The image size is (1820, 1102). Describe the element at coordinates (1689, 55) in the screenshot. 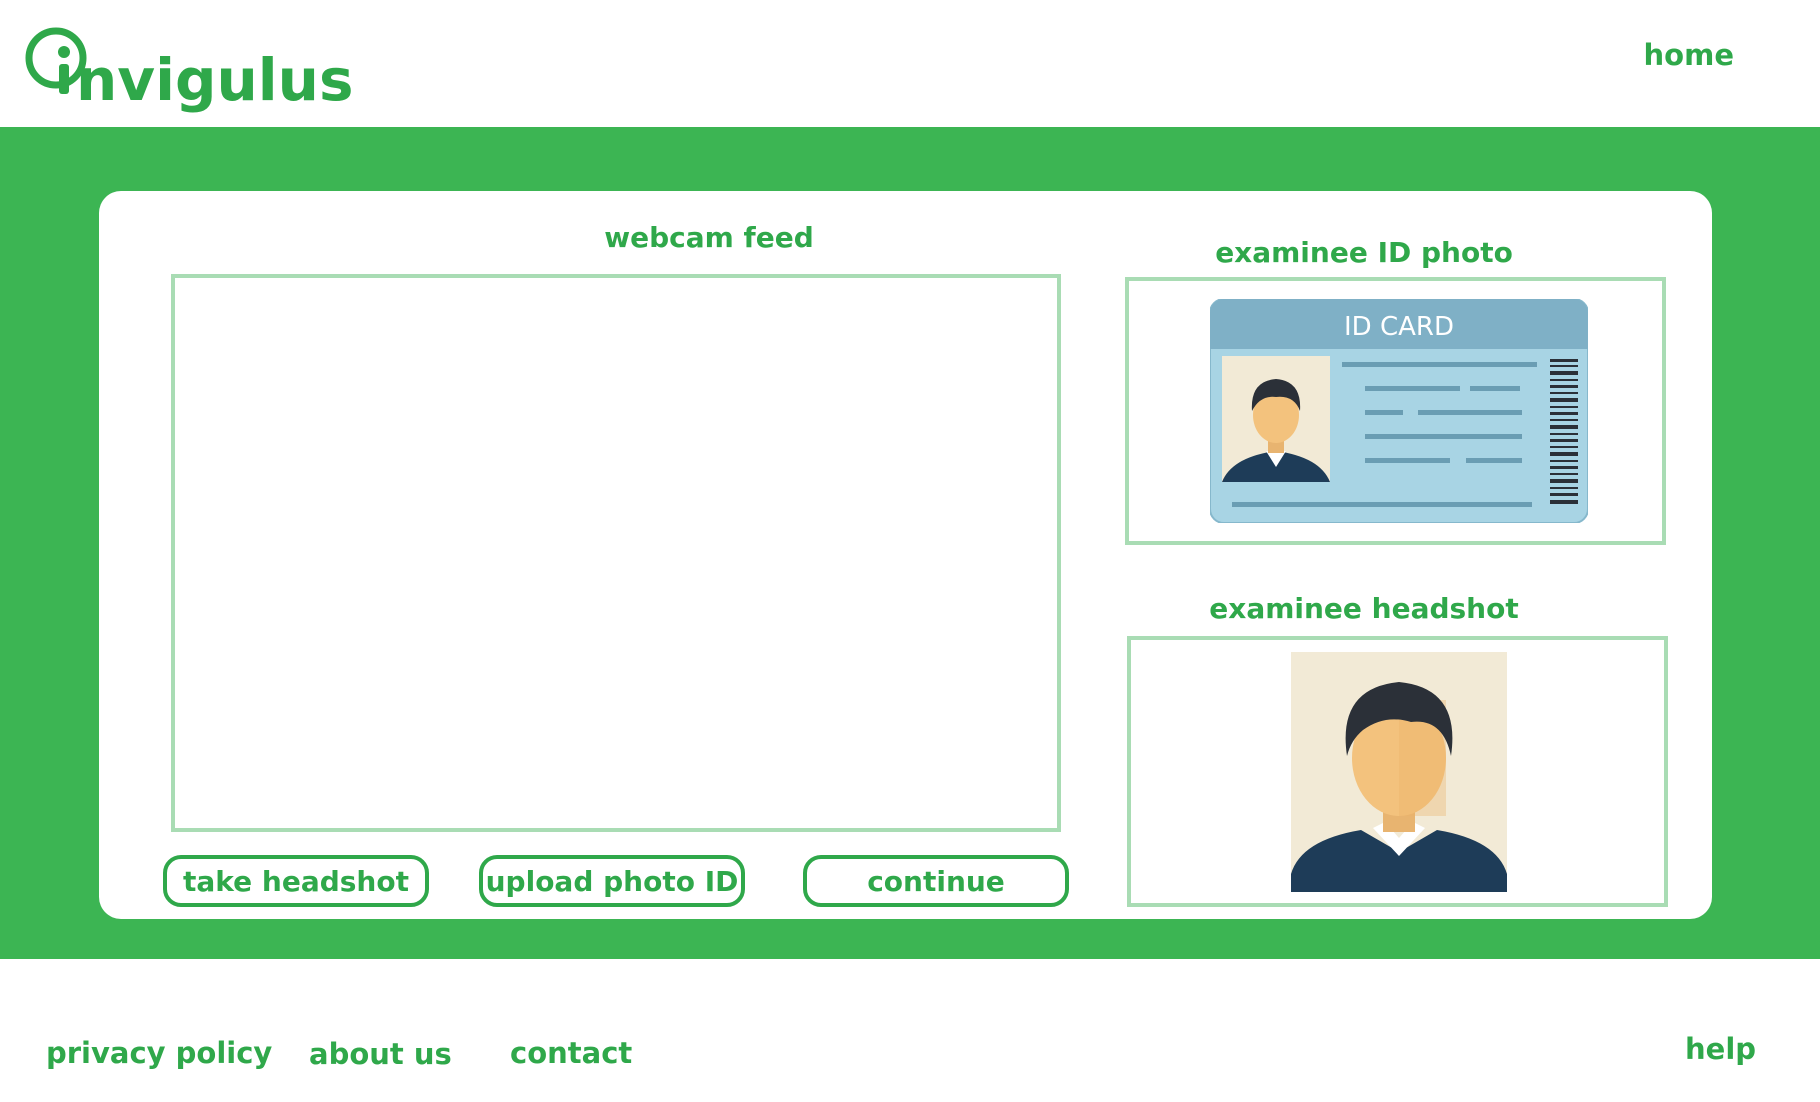

I see `nav-home-link: home` at that location.